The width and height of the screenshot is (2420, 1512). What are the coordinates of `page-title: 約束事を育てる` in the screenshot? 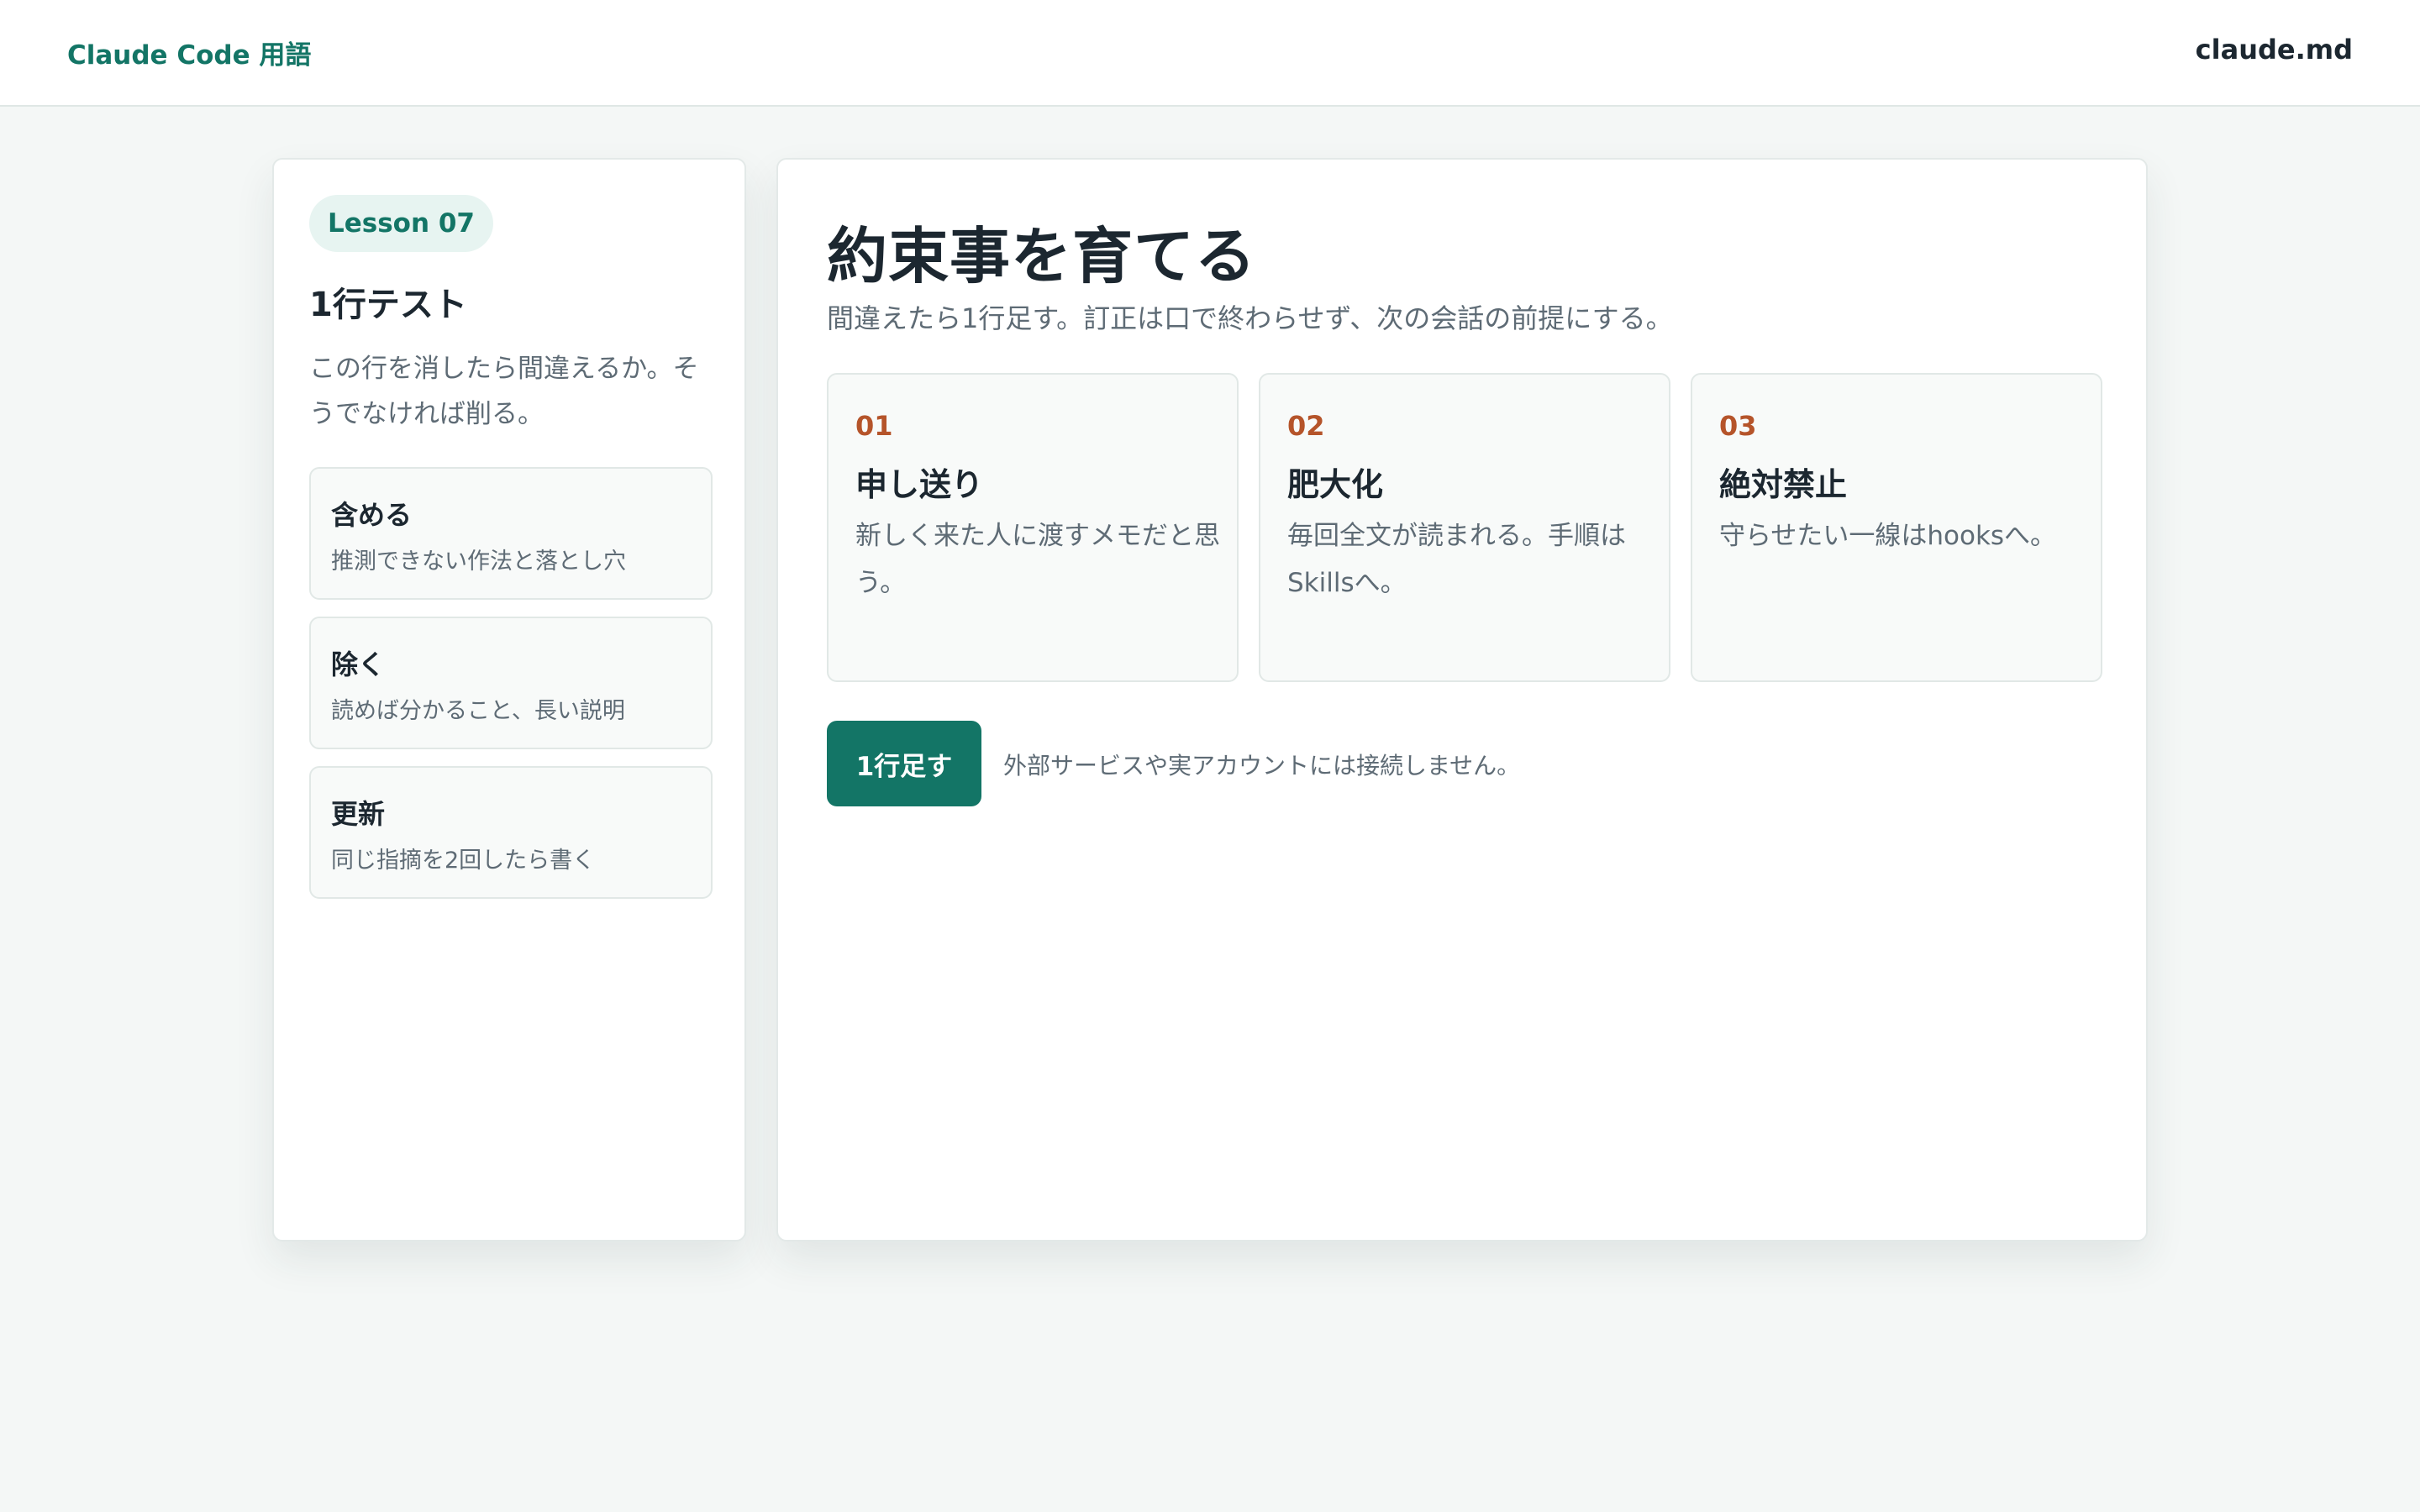 It's located at (1042, 256).